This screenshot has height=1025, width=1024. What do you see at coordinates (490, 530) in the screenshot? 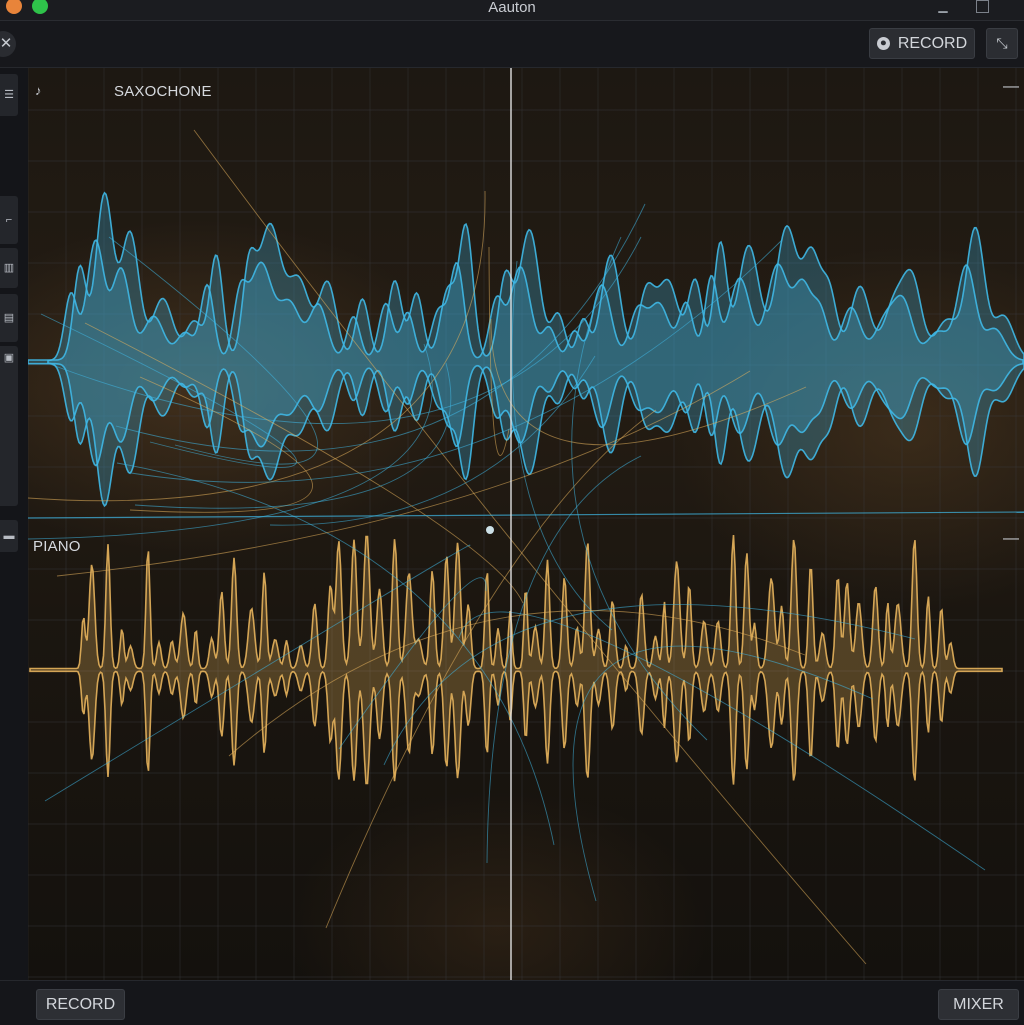
I see `signal-node` at bounding box center [490, 530].